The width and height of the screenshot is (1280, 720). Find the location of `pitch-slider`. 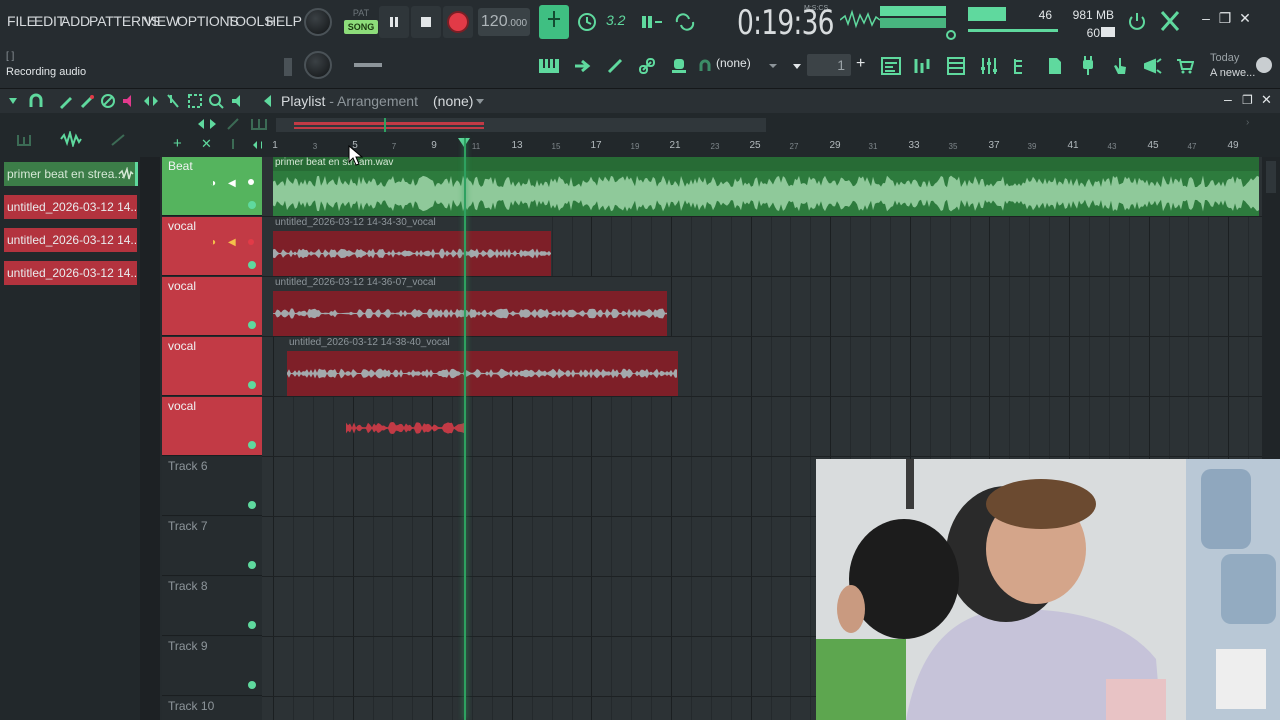

pitch-slider is located at coordinates (368, 65).